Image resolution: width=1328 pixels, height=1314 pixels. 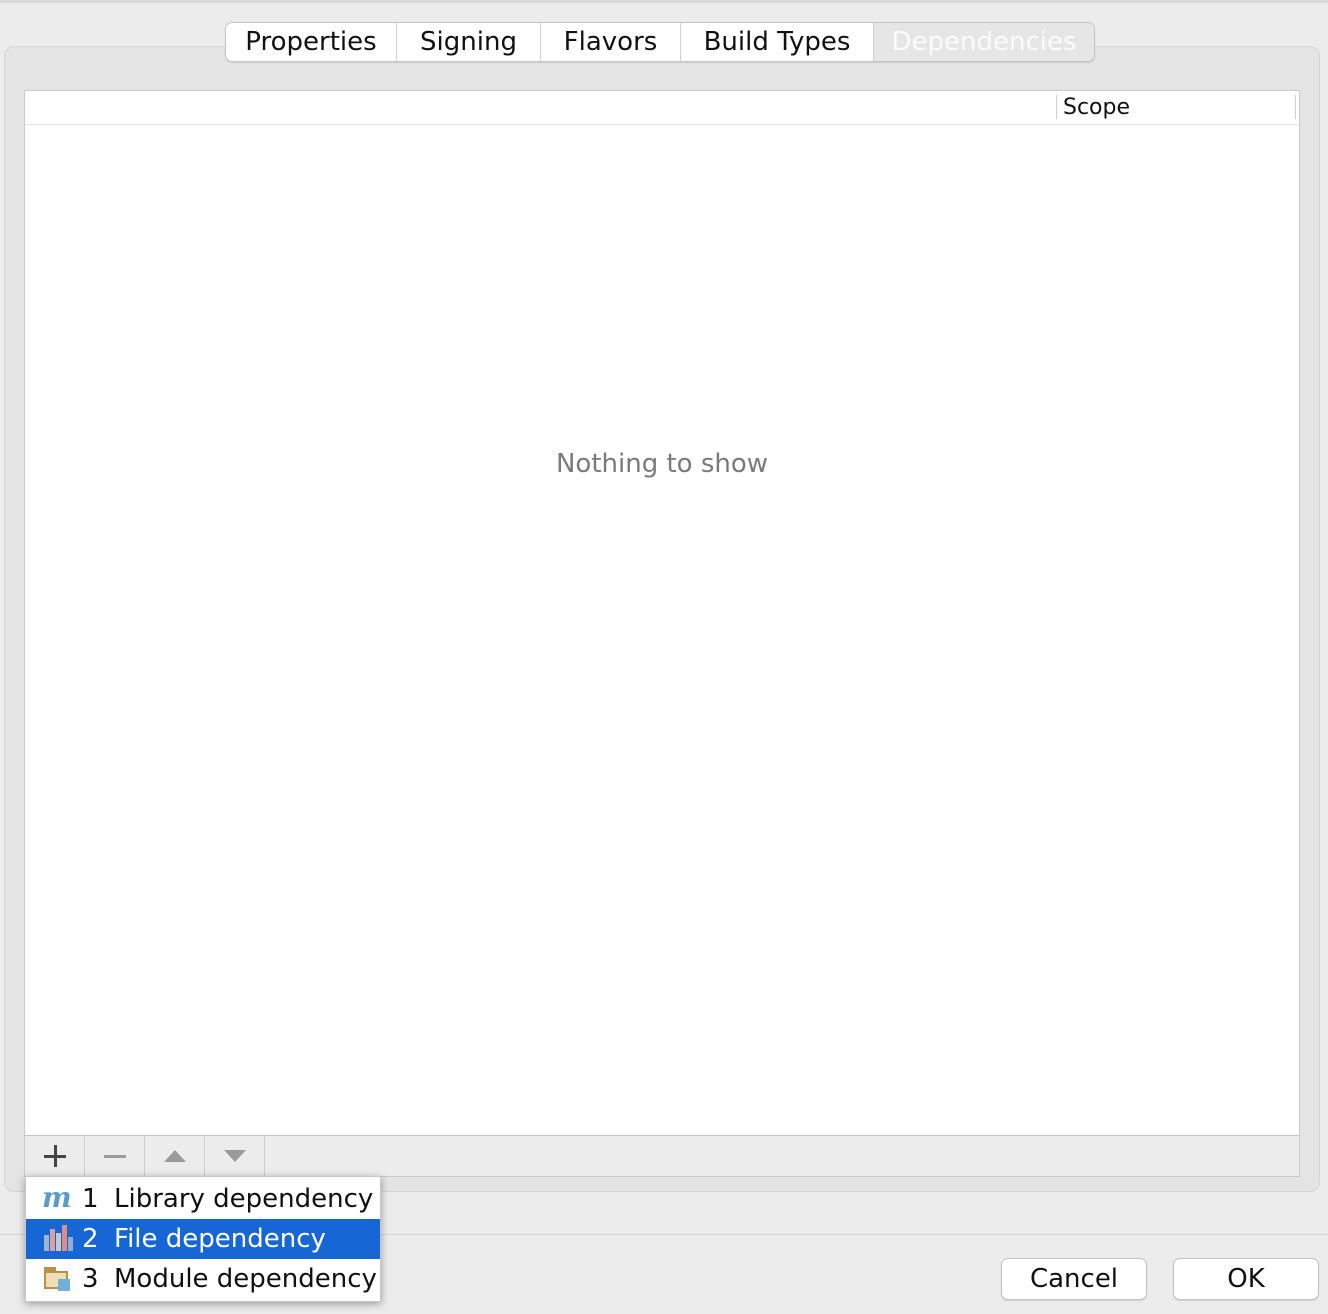 I want to click on minus-icon, so click(x=114, y=1156).